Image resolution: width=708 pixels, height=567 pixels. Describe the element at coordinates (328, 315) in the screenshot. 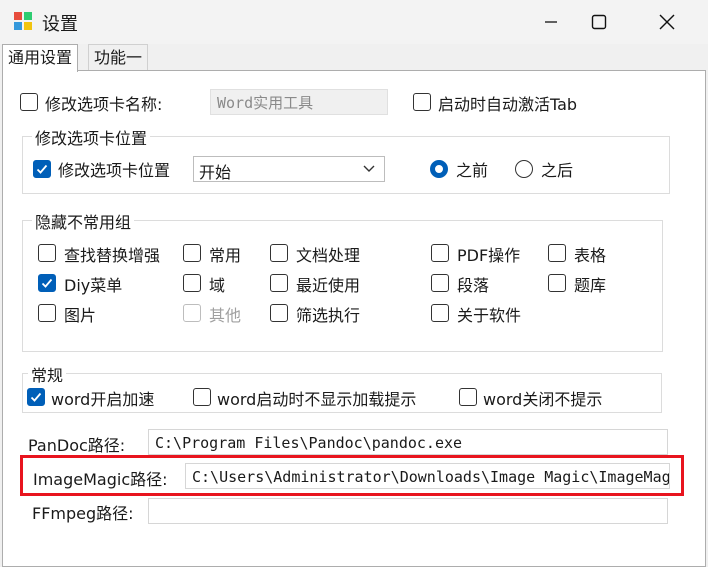

I see `hidden-group-label: 筛选执行` at that location.